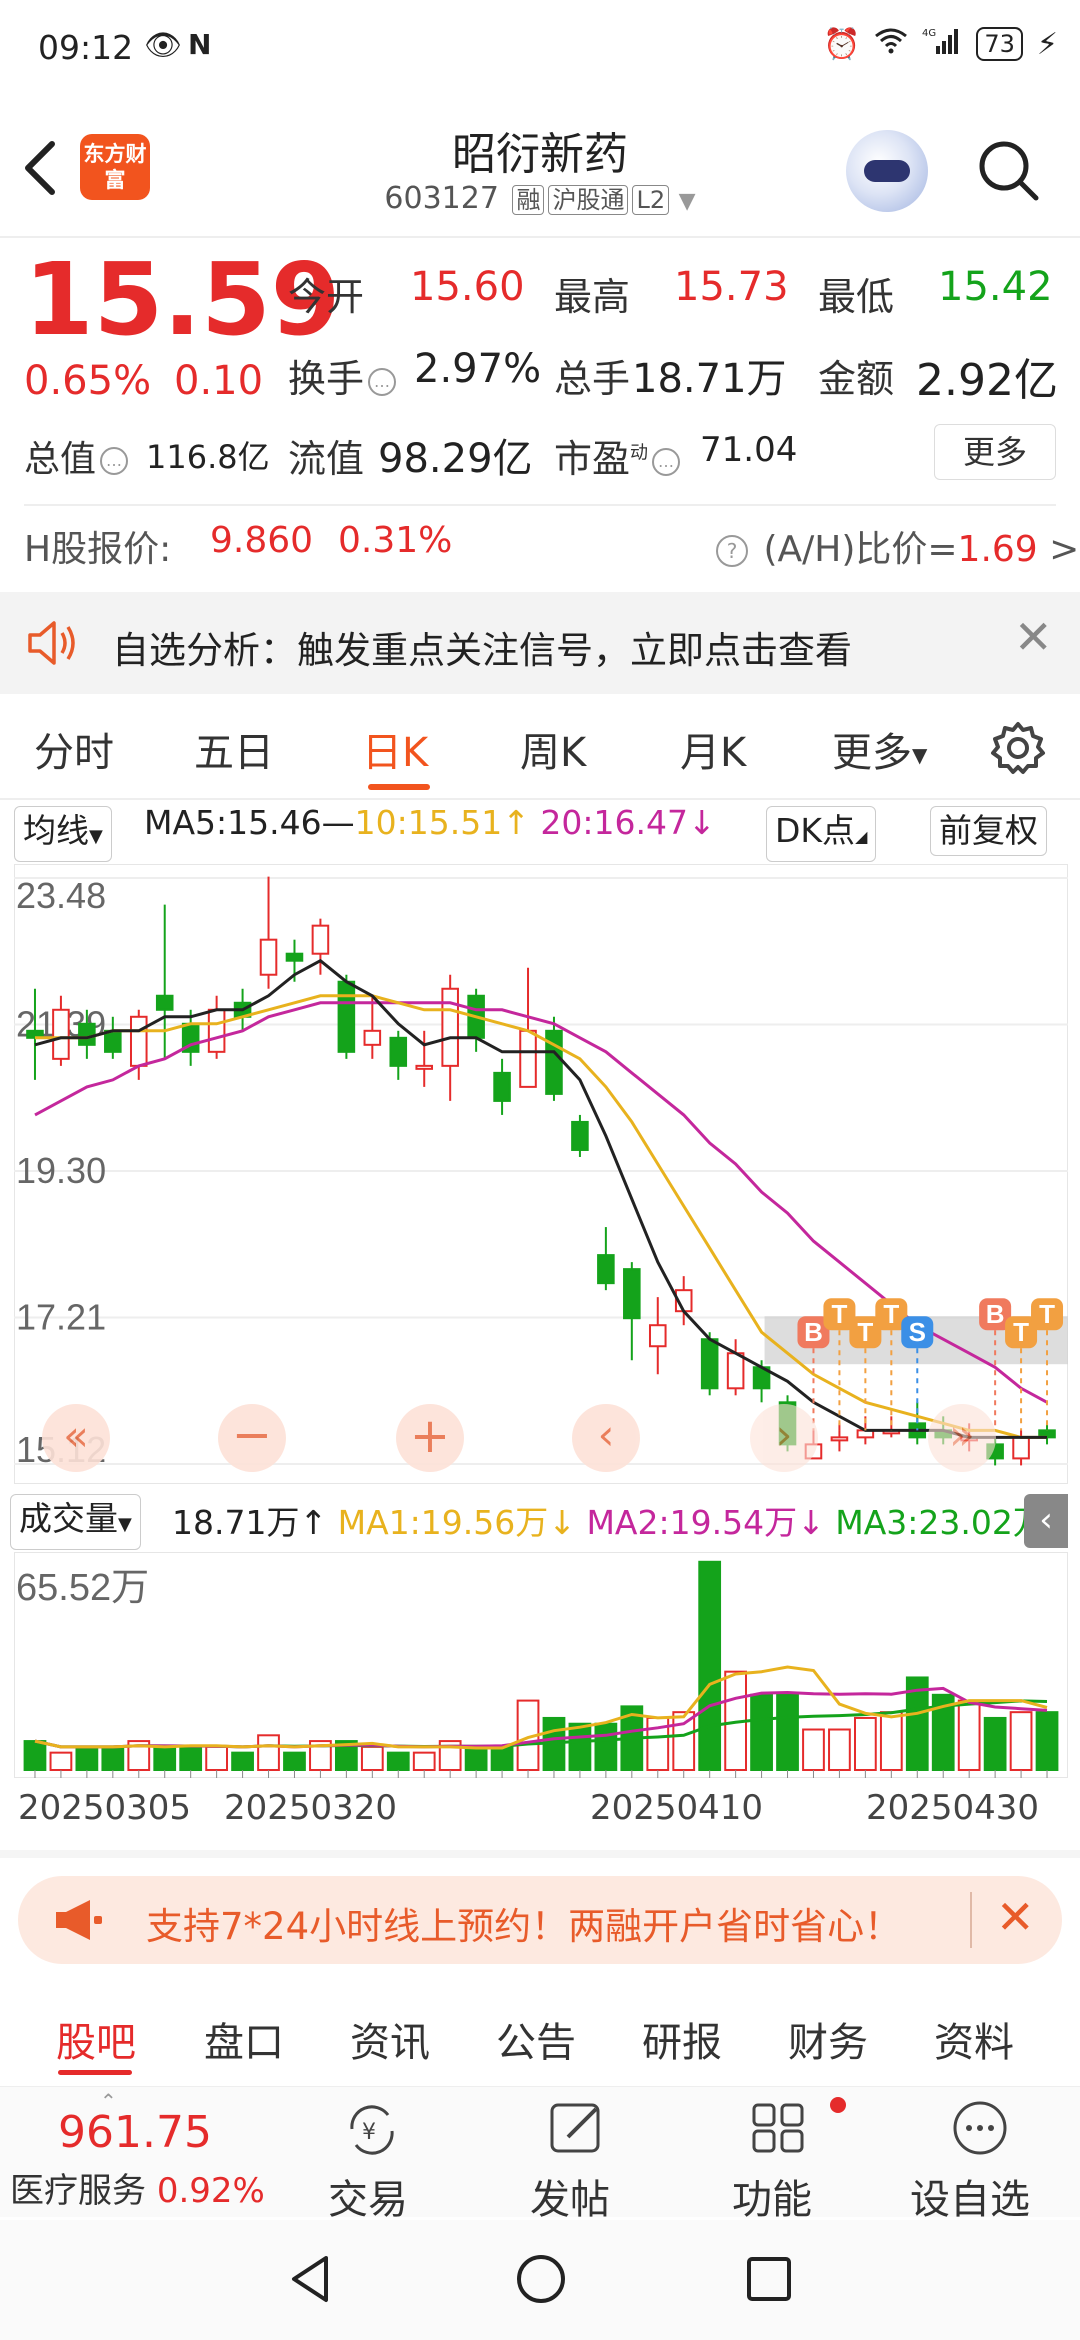  I want to click on analysis-notice: 自选分析：触发重点关注信号，立即点击查看 ✕, so click(540, 643).